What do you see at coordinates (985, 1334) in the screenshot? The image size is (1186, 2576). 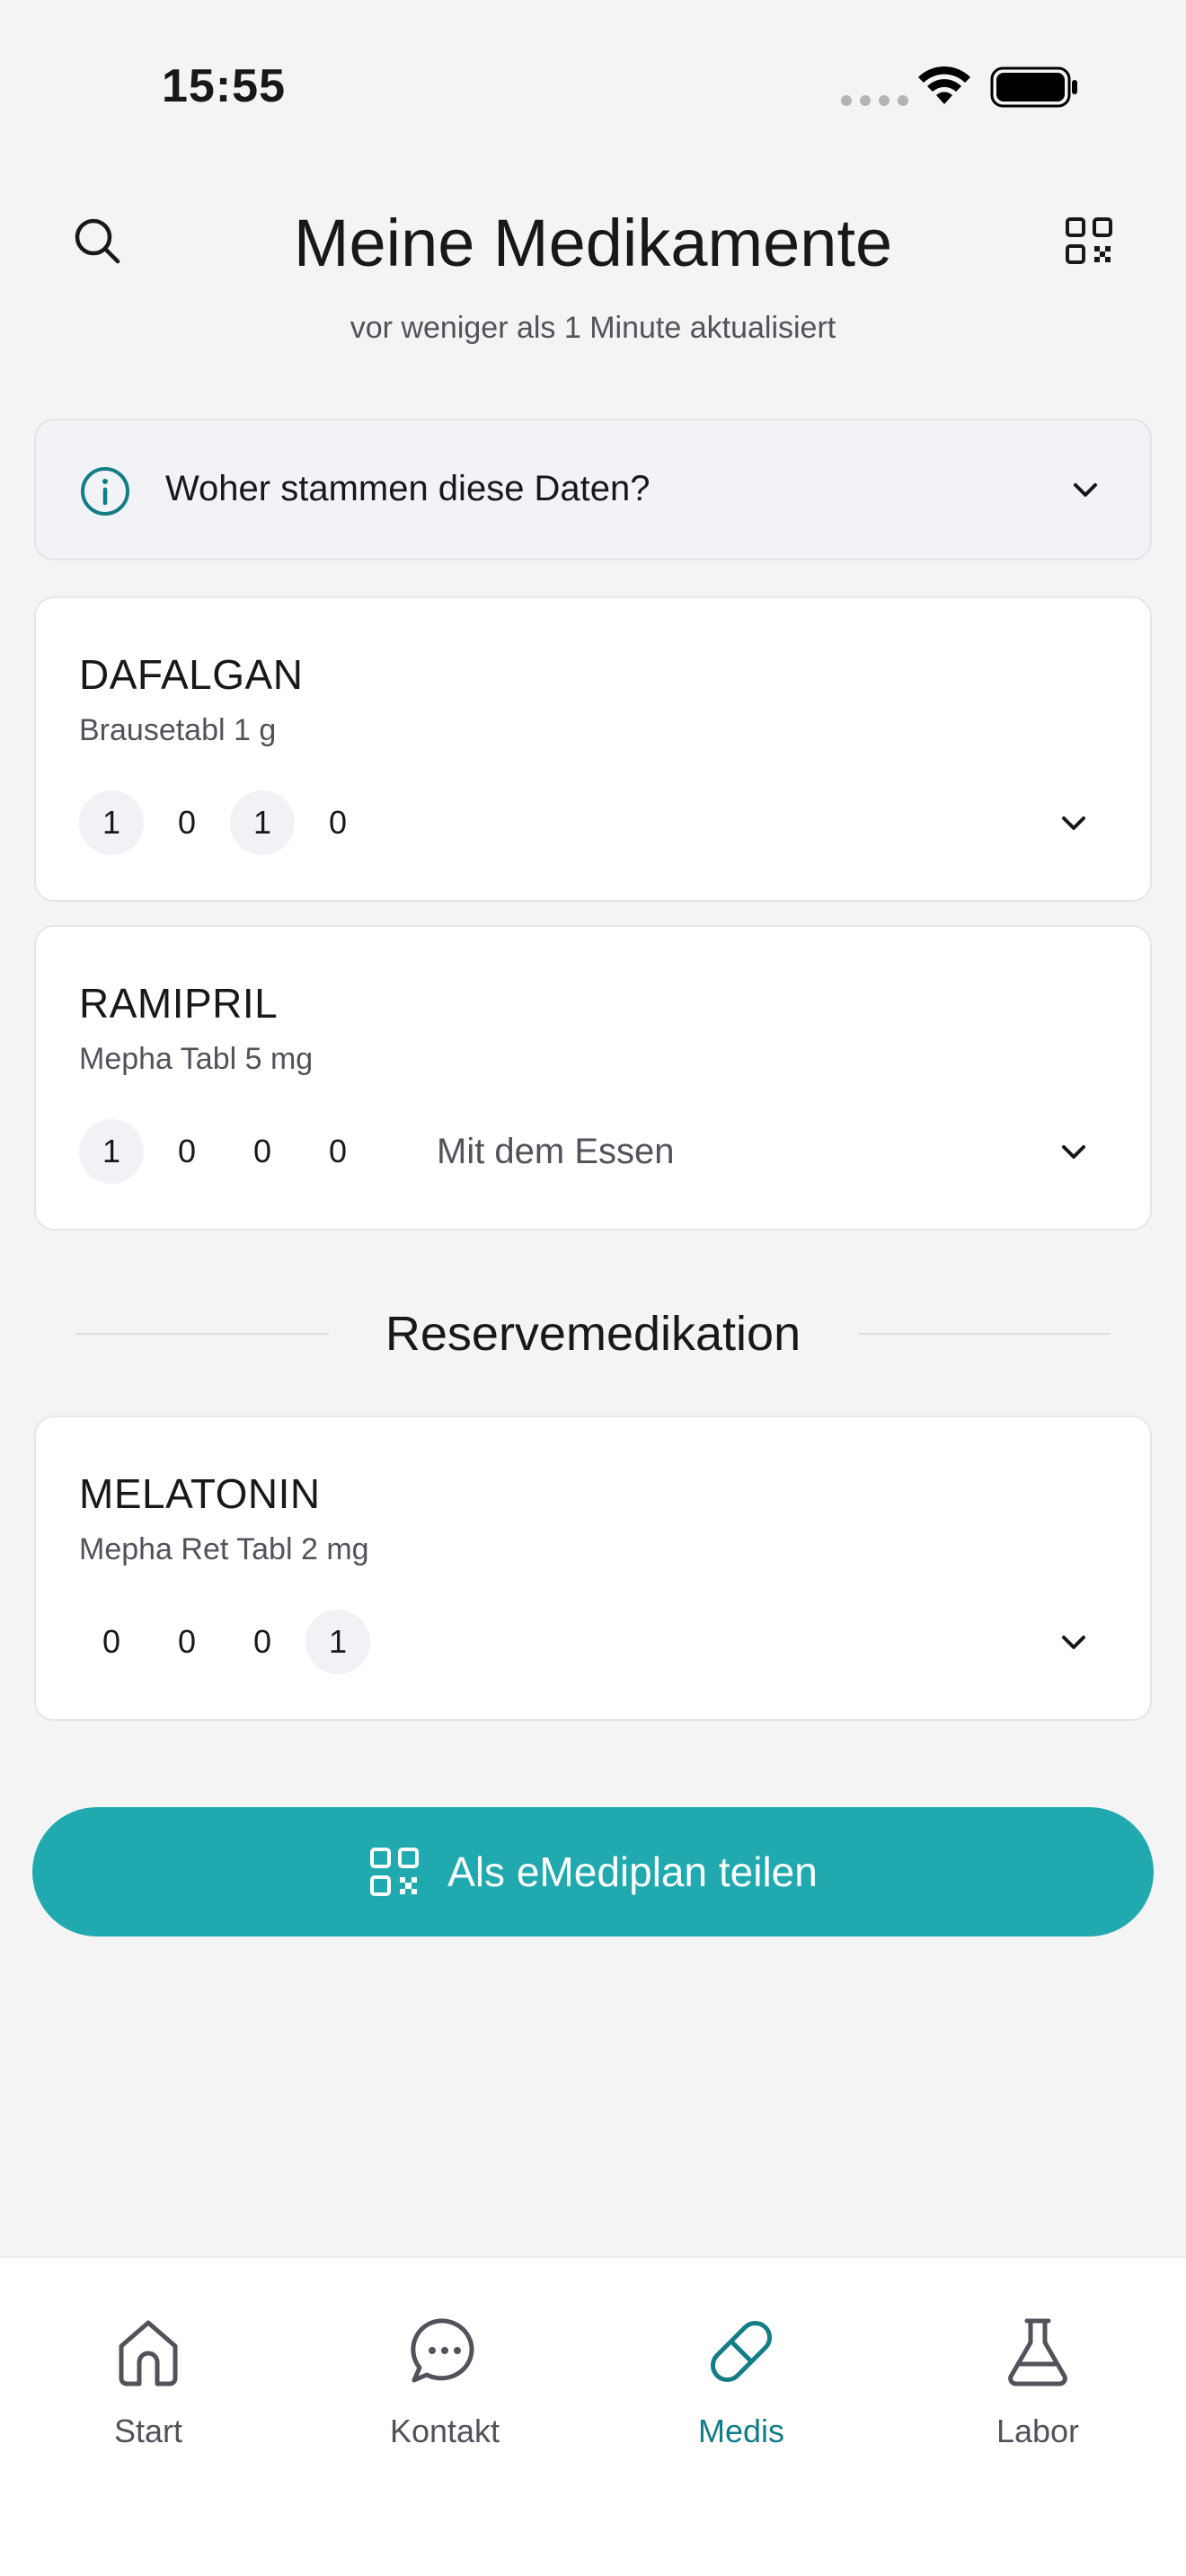 I see `section-divider-right` at bounding box center [985, 1334].